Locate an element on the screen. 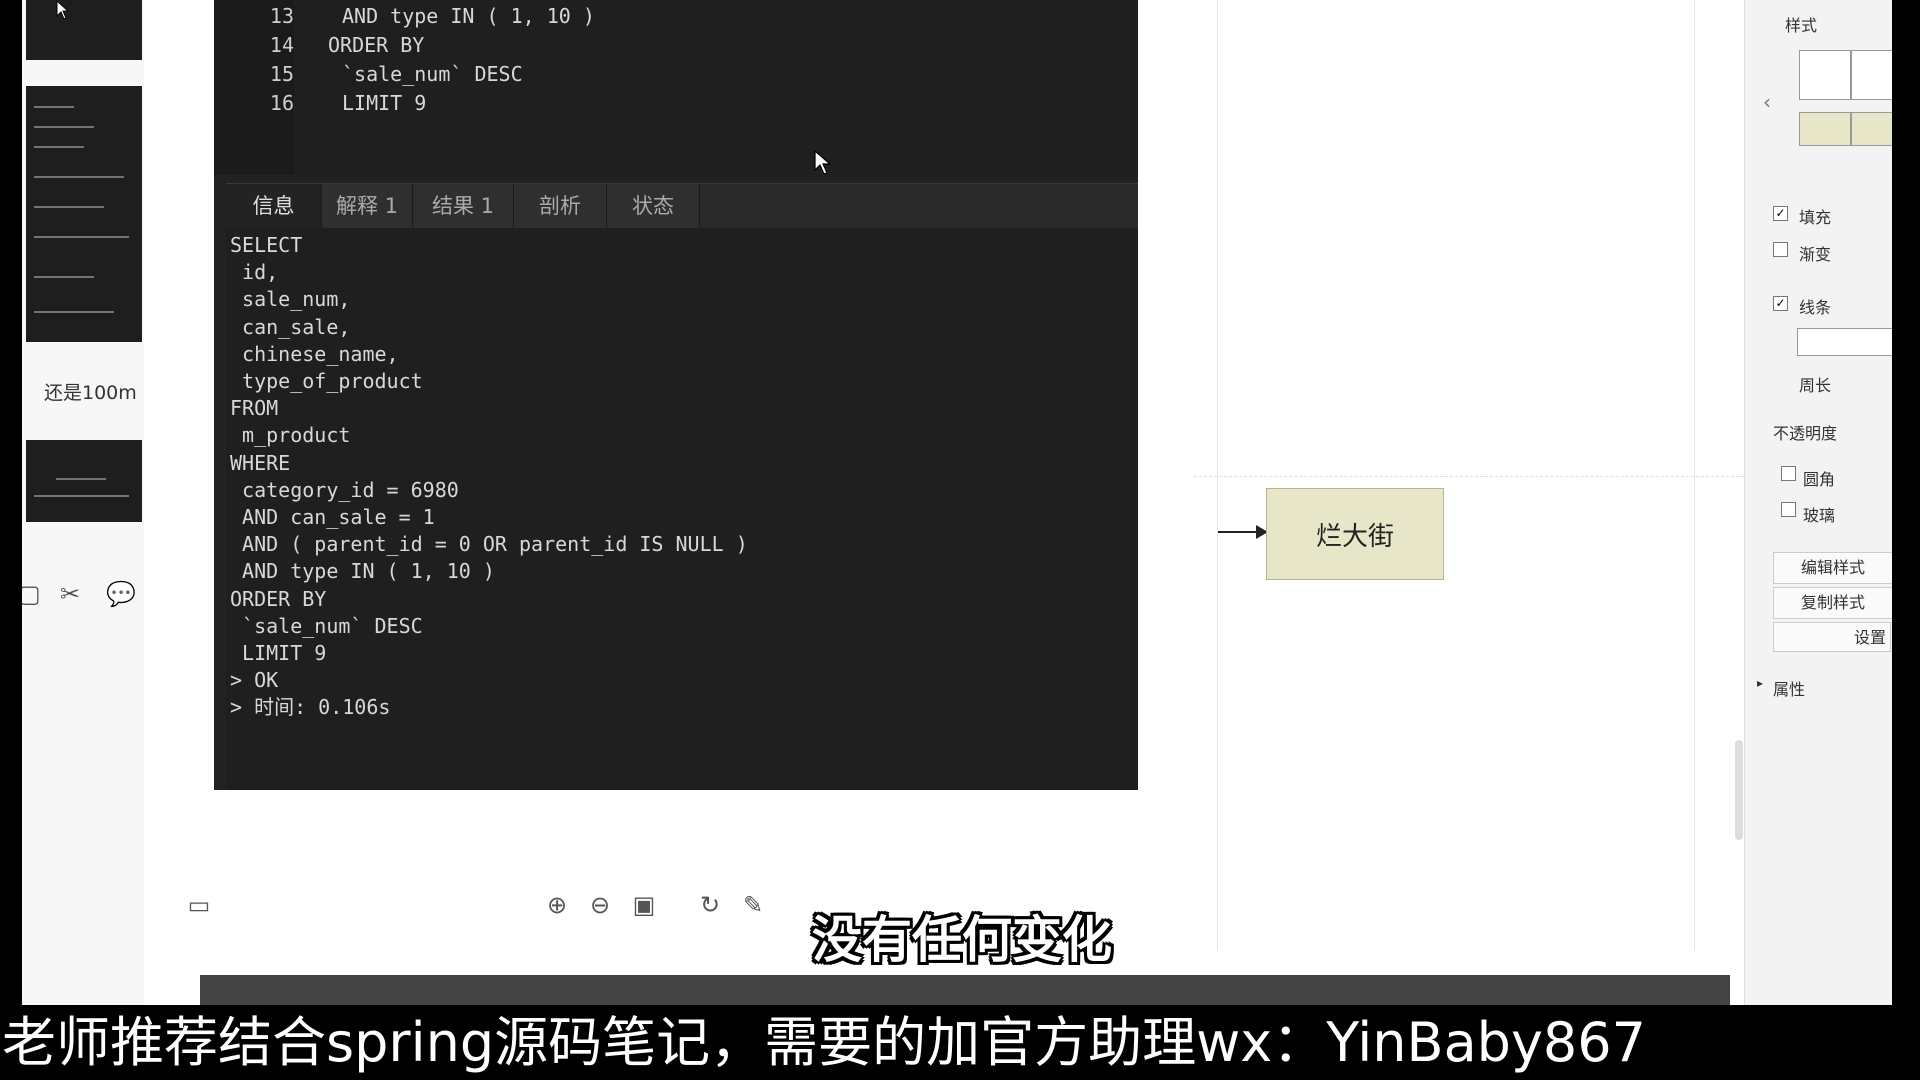 The width and height of the screenshot is (1920, 1080). video-subtitle: 没有任何变化 is located at coordinates (962, 940).